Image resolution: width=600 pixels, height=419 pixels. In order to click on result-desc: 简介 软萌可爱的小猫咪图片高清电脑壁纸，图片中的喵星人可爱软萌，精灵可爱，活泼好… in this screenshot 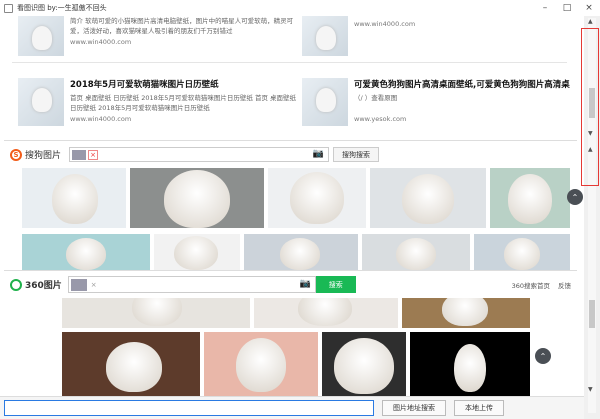, I will do `click(182, 26)`.